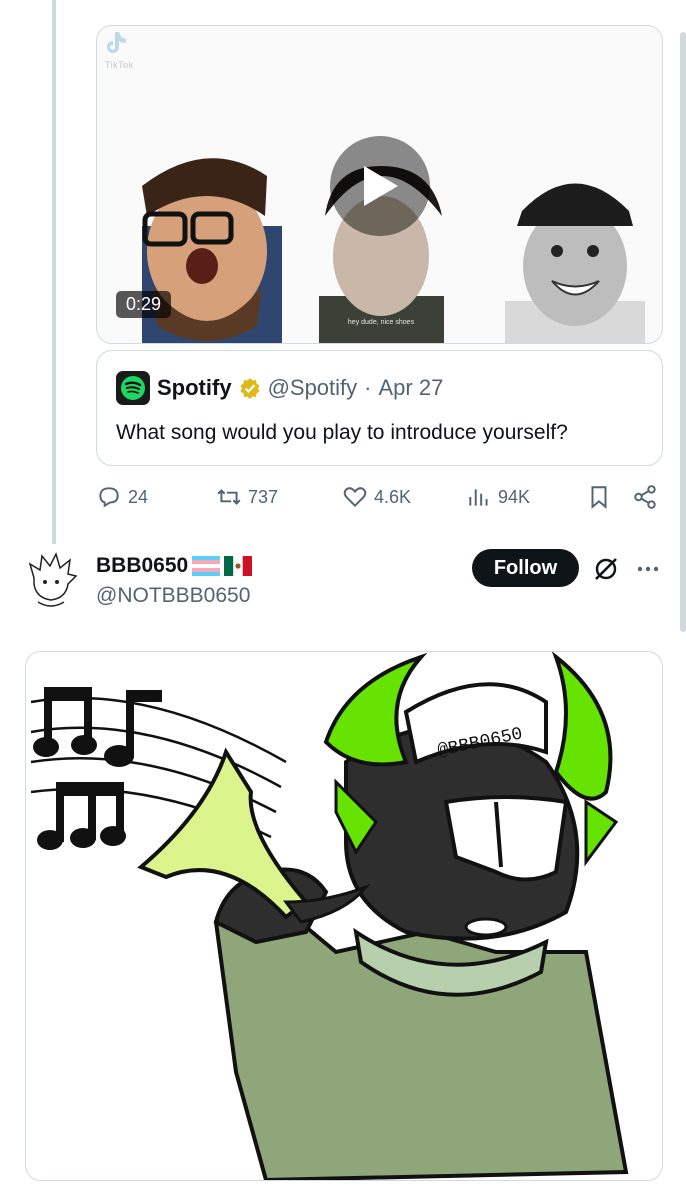 The image size is (686, 1200). Describe the element at coordinates (381, 322) in the screenshot. I see `video-subtitle: hey dude, nice shoes` at that location.